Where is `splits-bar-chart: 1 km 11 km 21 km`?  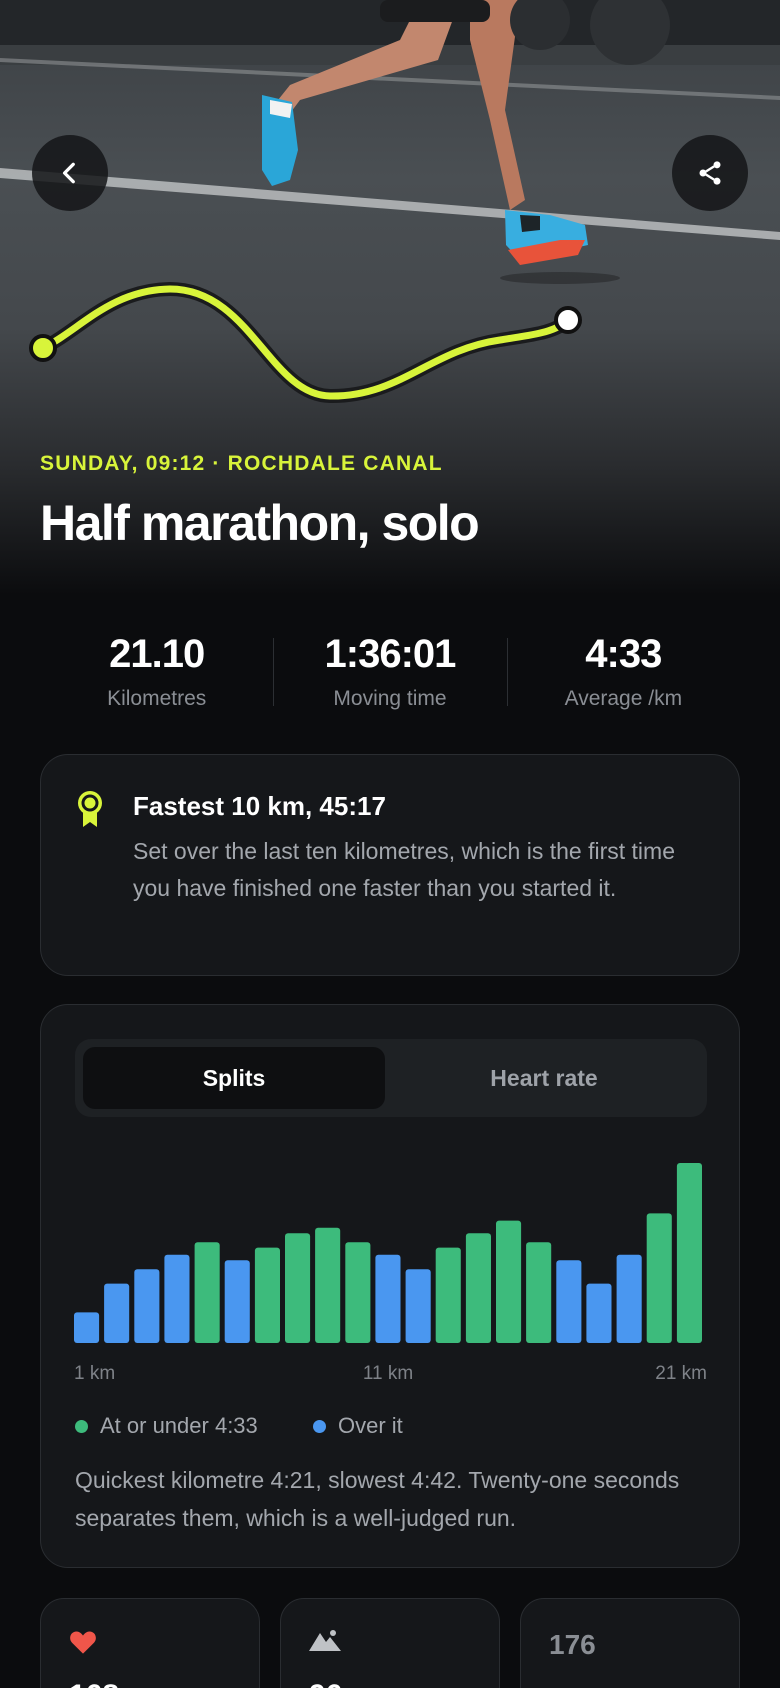 splits-bar-chart: 1 km 11 km 21 km is located at coordinates (390, 1273).